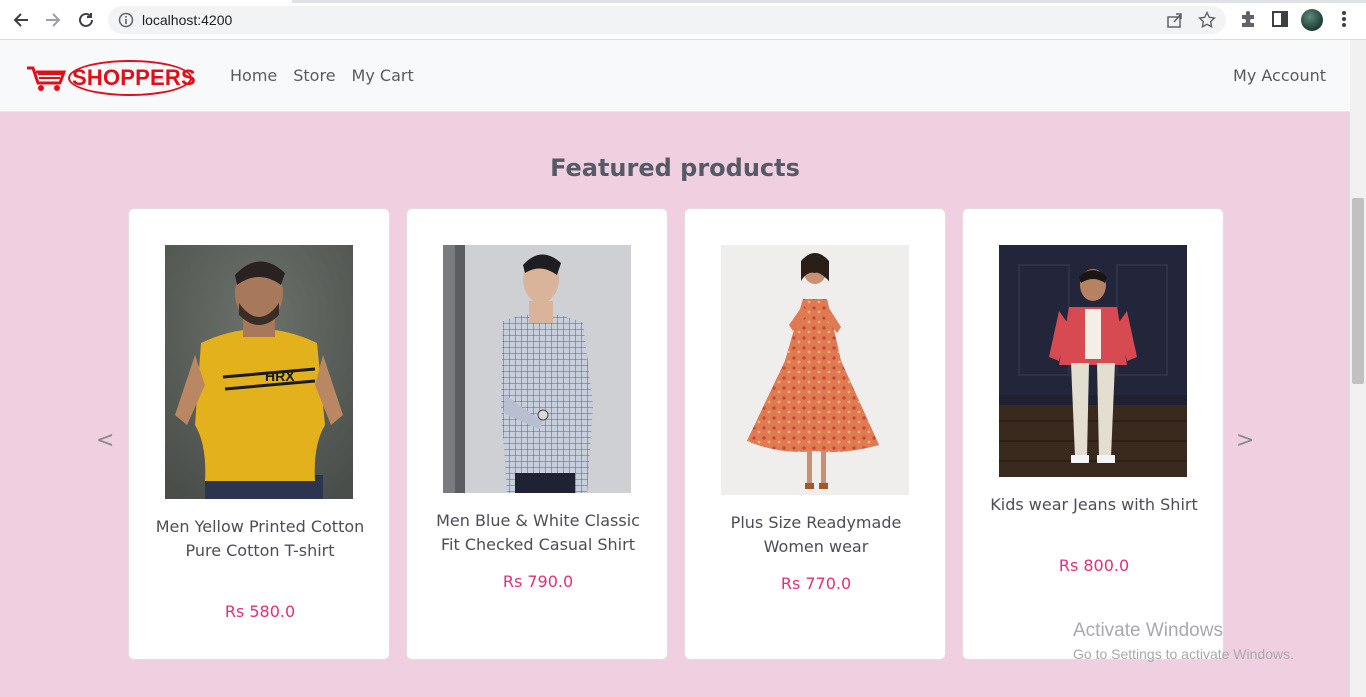 Image resolution: width=1366 pixels, height=697 pixels. I want to click on nav-home: Home, so click(253, 75).